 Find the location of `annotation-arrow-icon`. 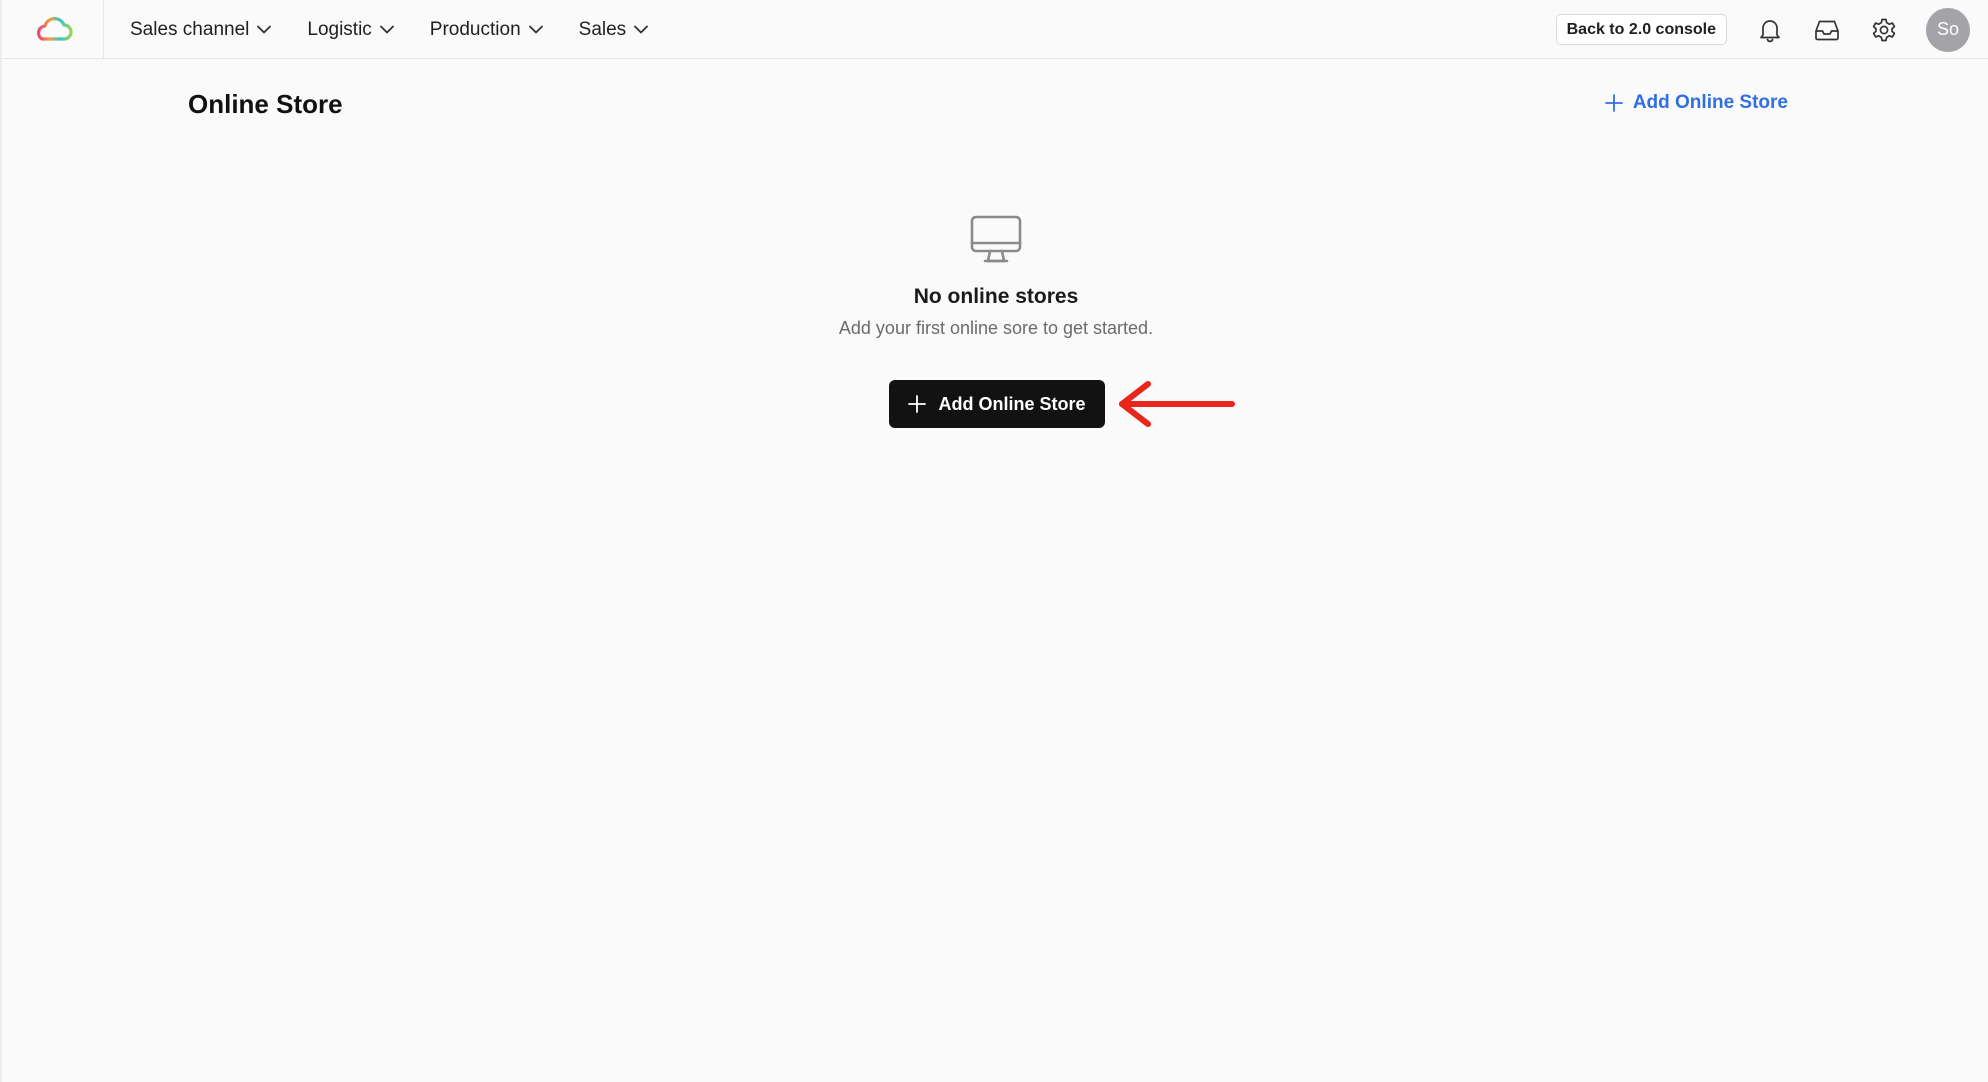

annotation-arrow-icon is located at coordinates (1177, 404).